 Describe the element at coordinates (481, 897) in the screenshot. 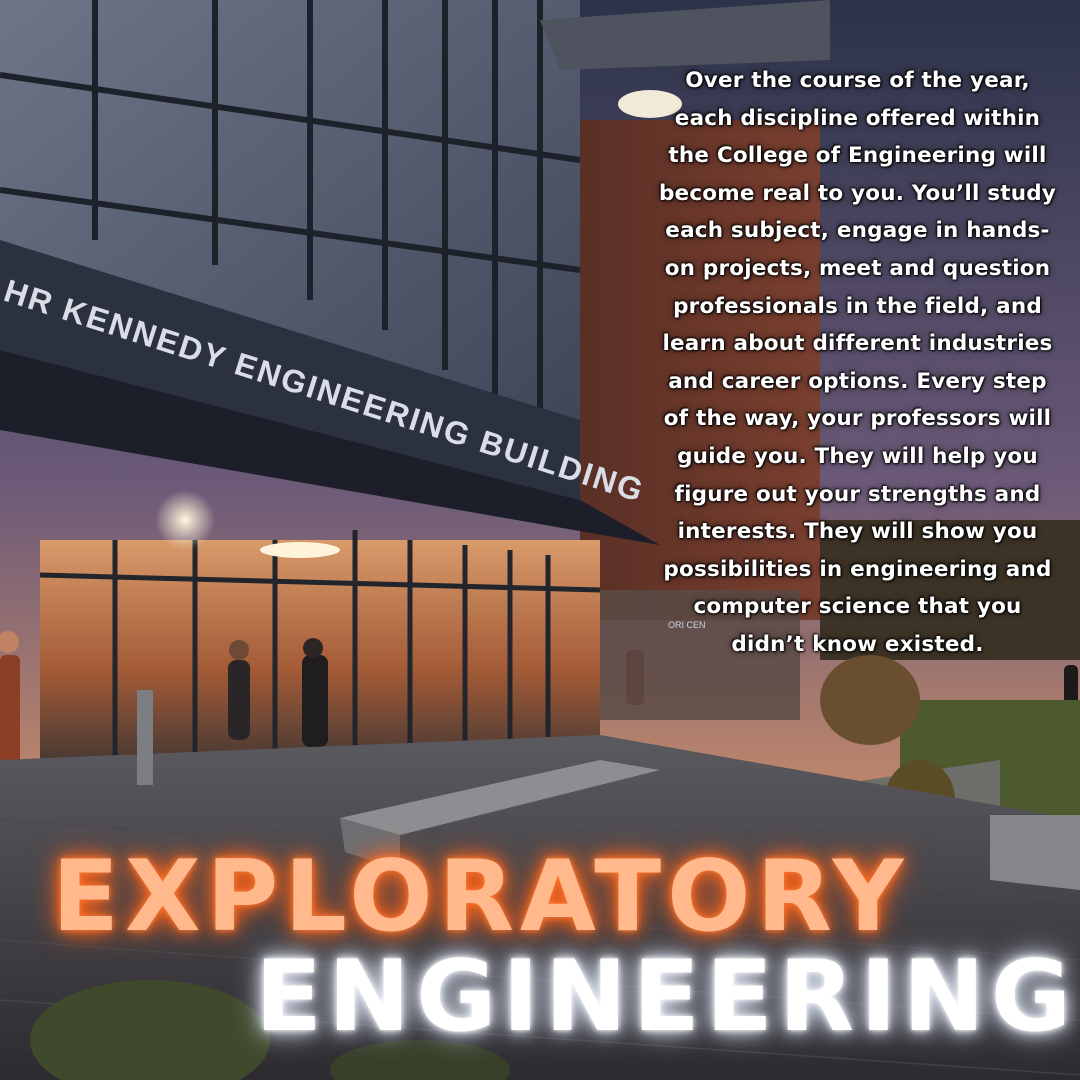

I see `headline-line-1: EXPLORATORY` at that location.